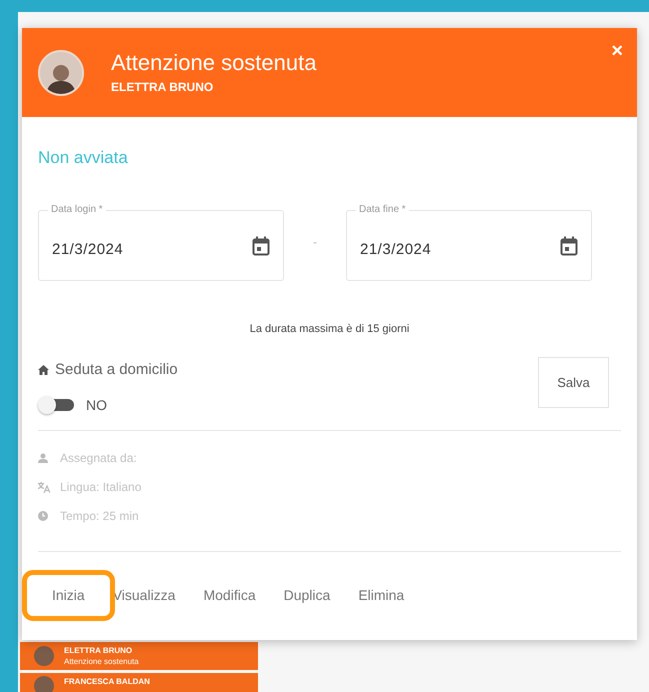  Describe the element at coordinates (116, 369) in the screenshot. I see `section-label: Seduta a domicilio` at that location.